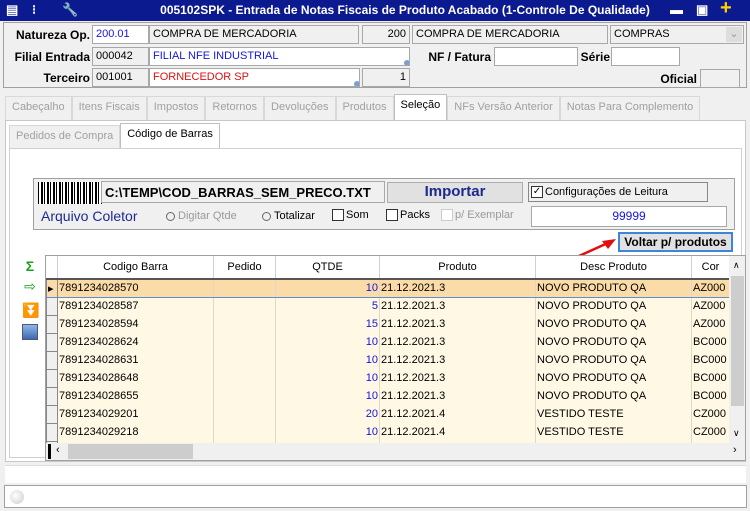  I want to click on tab-nfs-versao-anterior: NFs Versão Anterior, so click(503, 108).